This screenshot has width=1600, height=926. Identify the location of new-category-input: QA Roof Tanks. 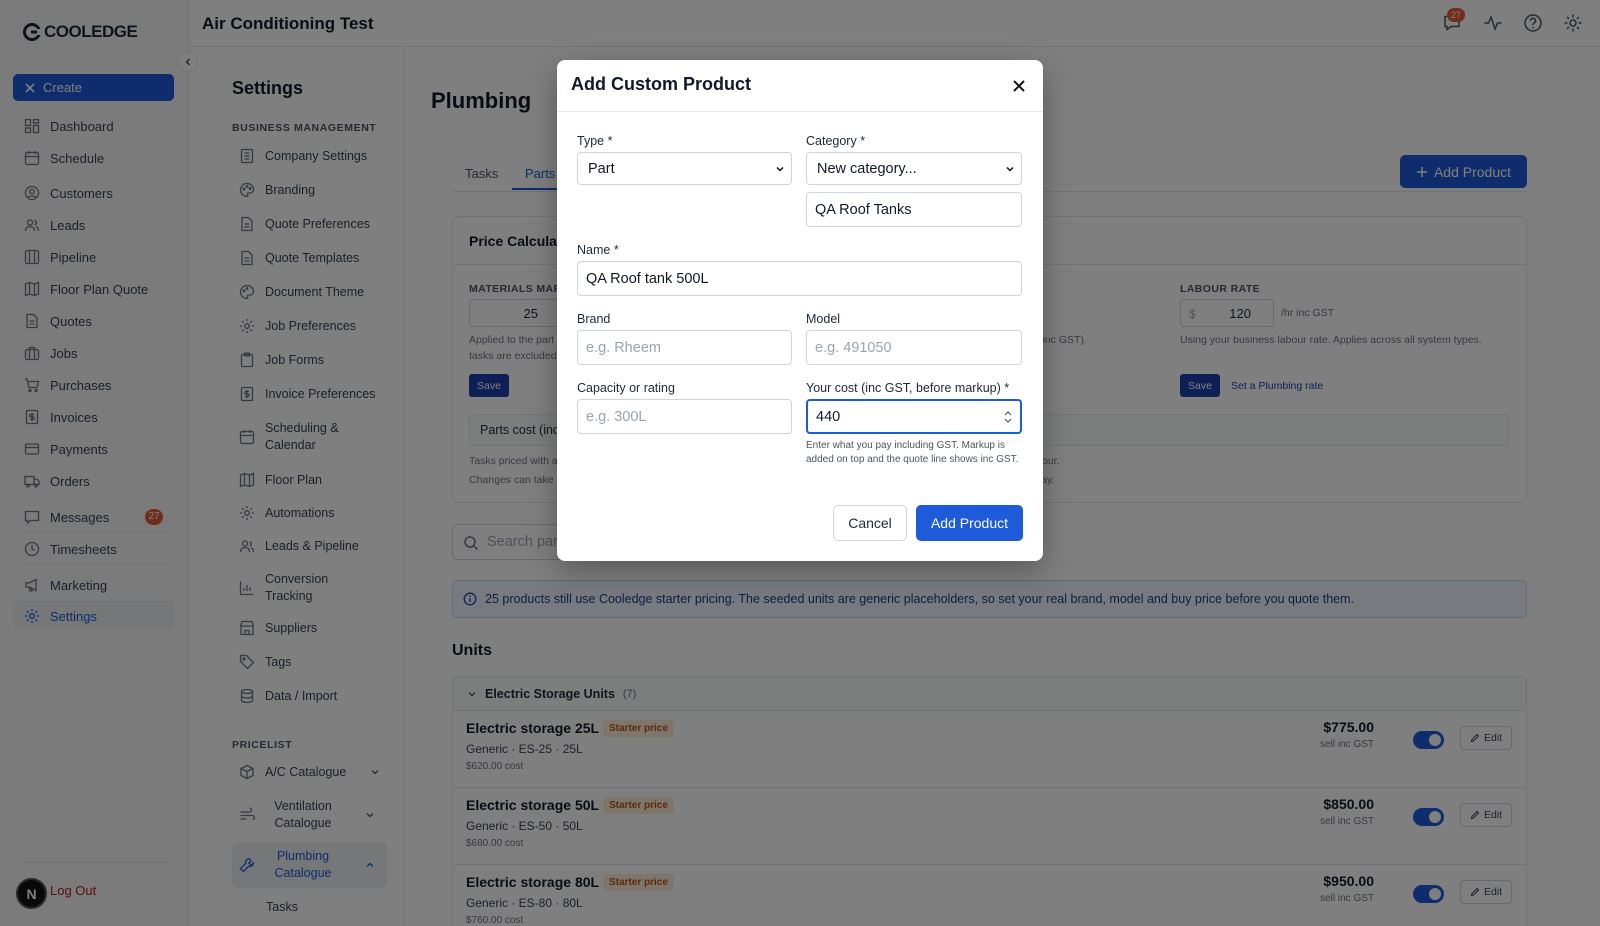
(914, 209).